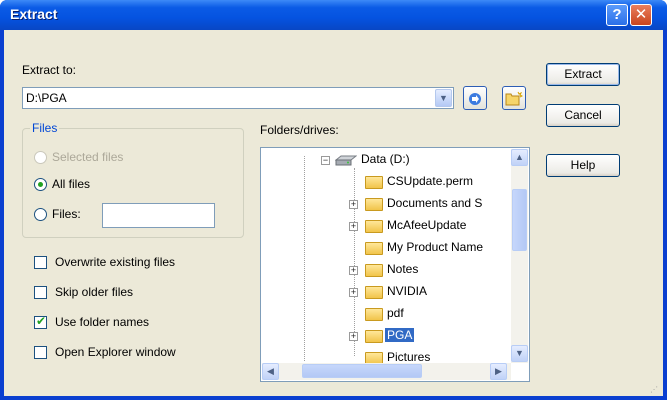 This screenshot has width=667, height=400. What do you see at coordinates (583, 165) in the screenshot?
I see `help-button: Help` at bounding box center [583, 165].